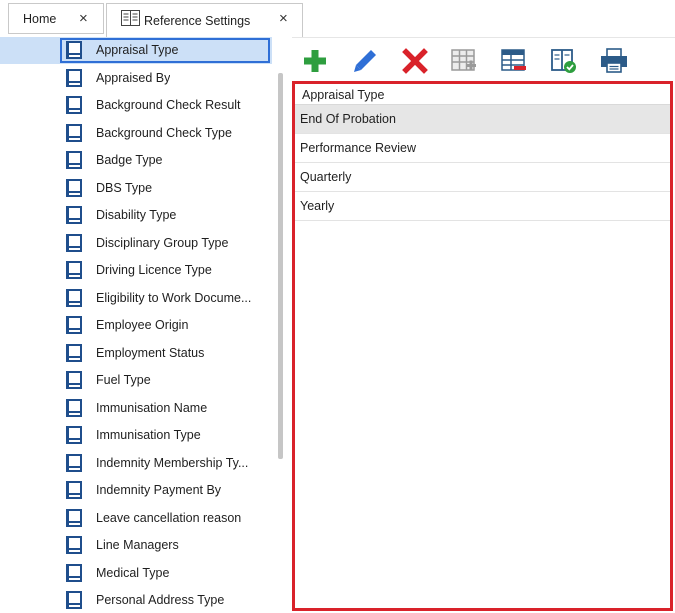 The image size is (675, 613). I want to click on grid-cell: Quarterly, so click(326, 177).